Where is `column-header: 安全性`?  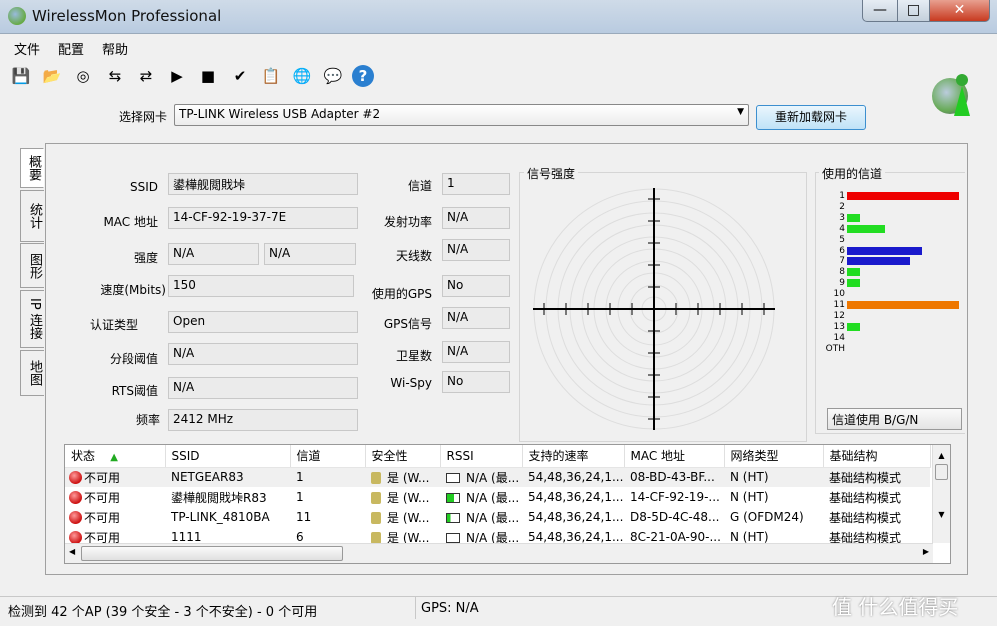
column-header: 安全性 is located at coordinates (403, 456).